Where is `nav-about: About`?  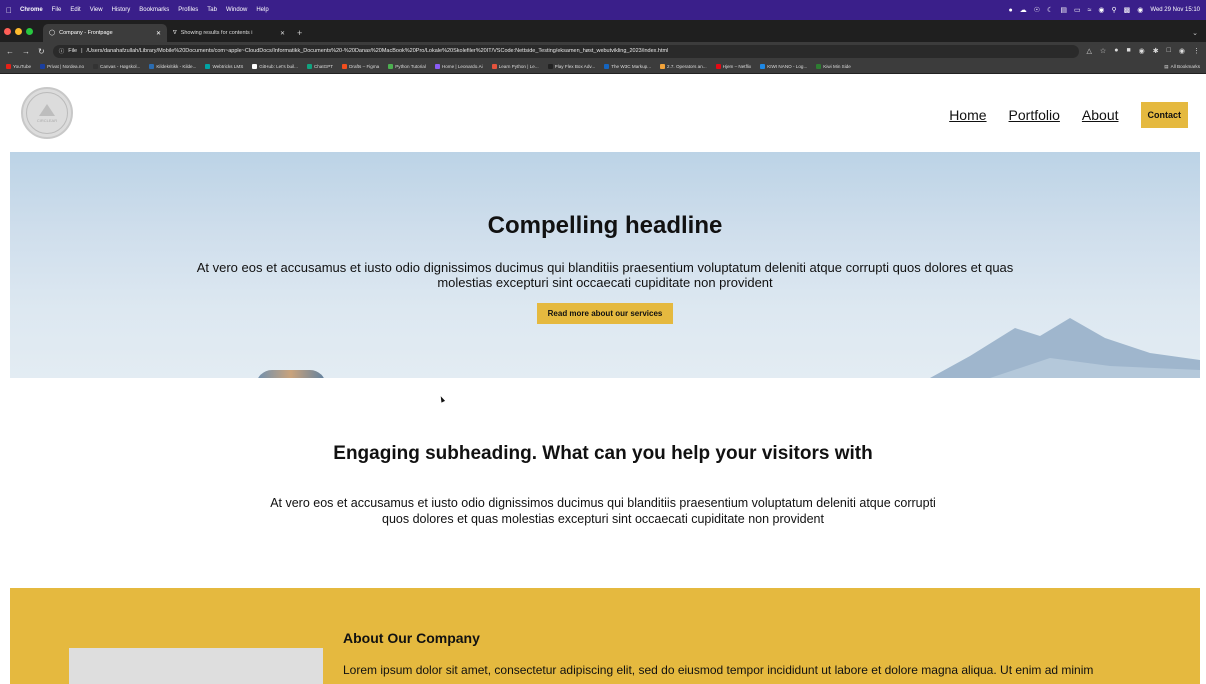
nav-about: About is located at coordinates (1100, 115).